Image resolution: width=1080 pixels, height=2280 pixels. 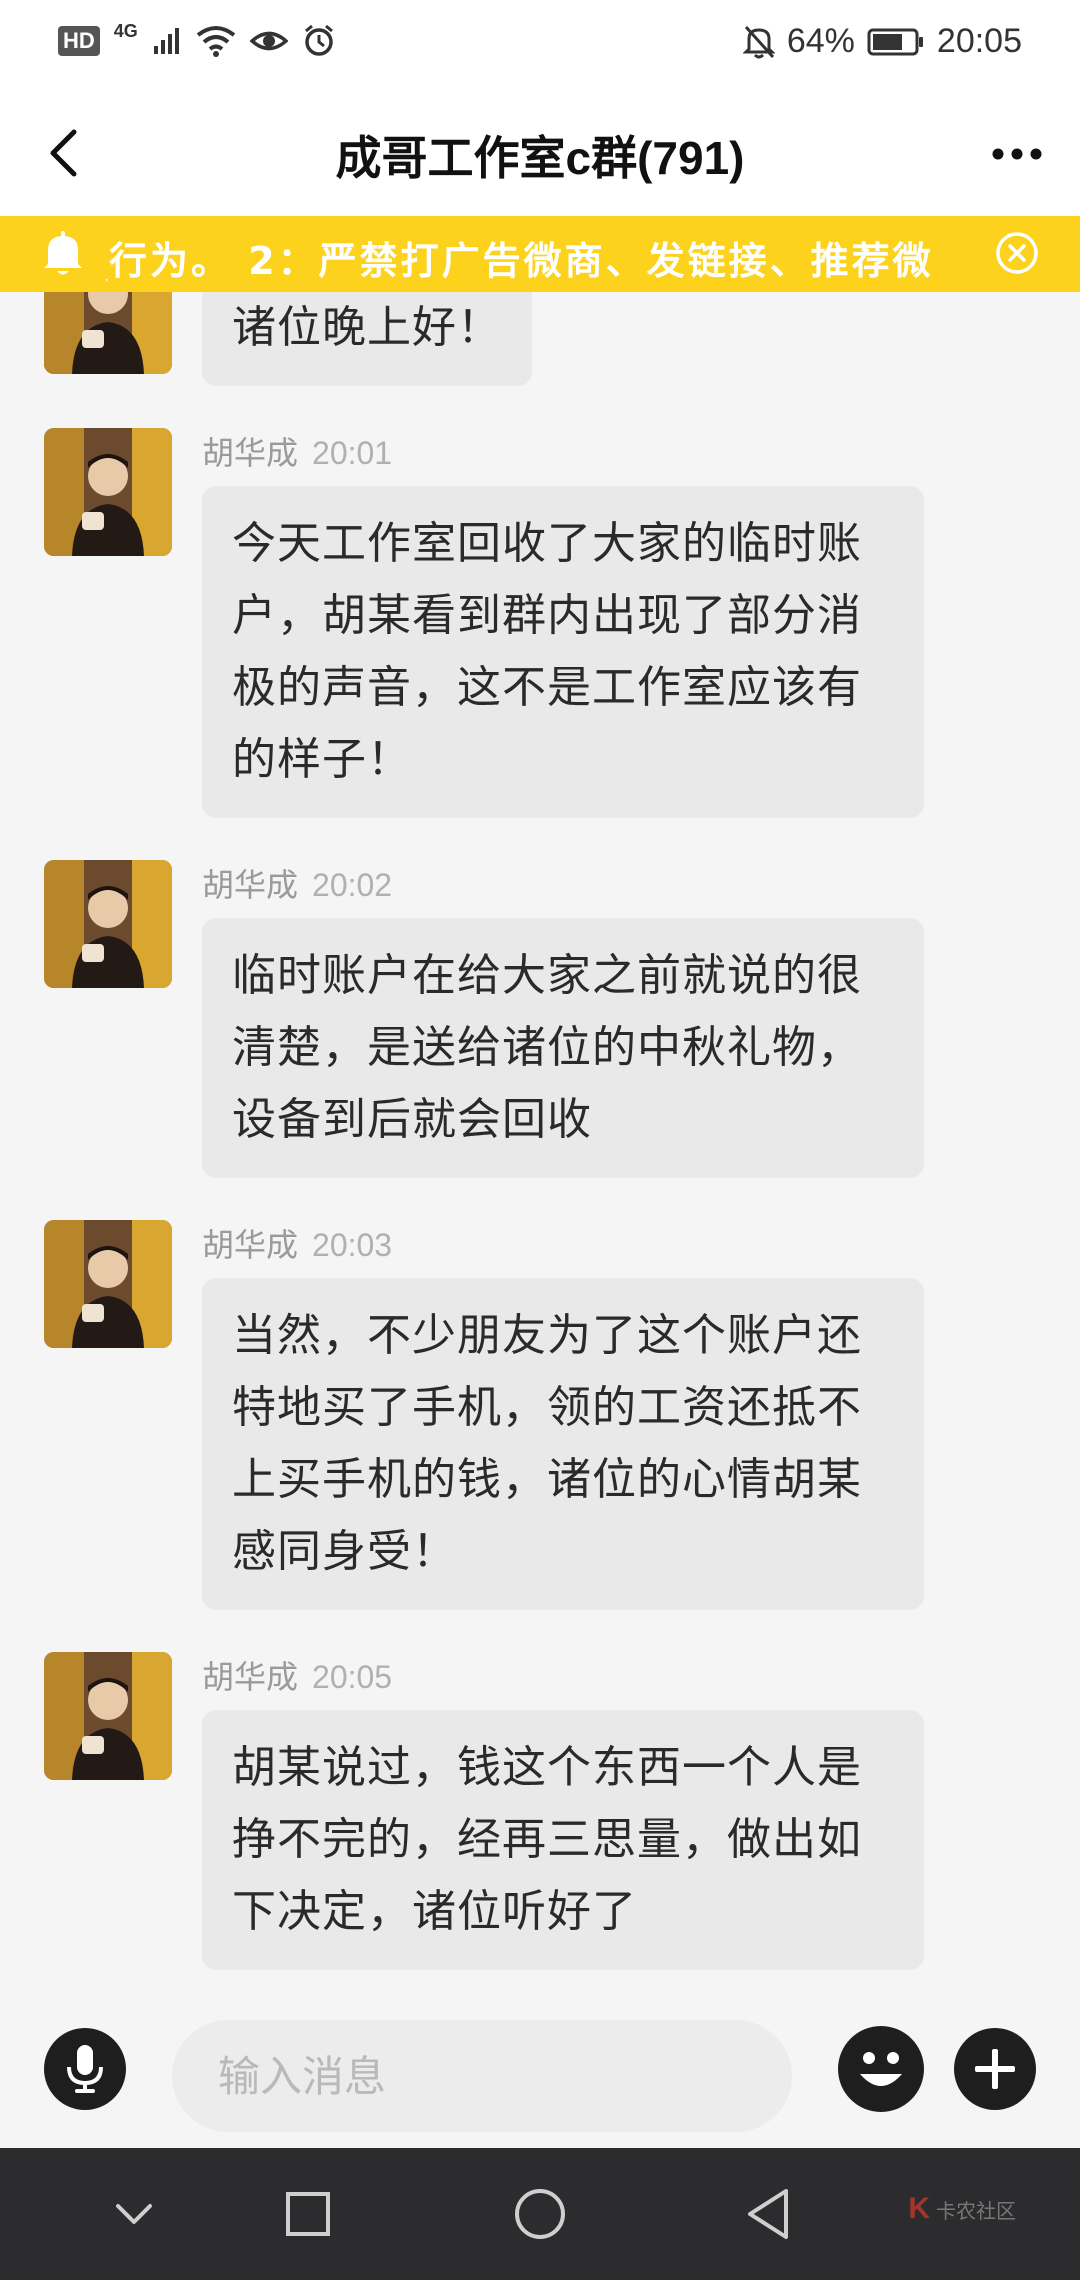 I want to click on status-bar-right: 64% 20:05, so click(x=882, y=41).